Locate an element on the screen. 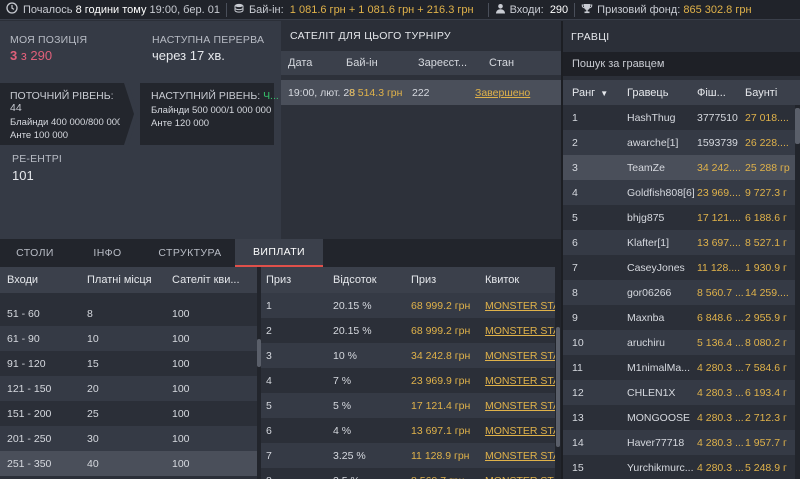  col-prize: Приз is located at coordinates (447, 280).